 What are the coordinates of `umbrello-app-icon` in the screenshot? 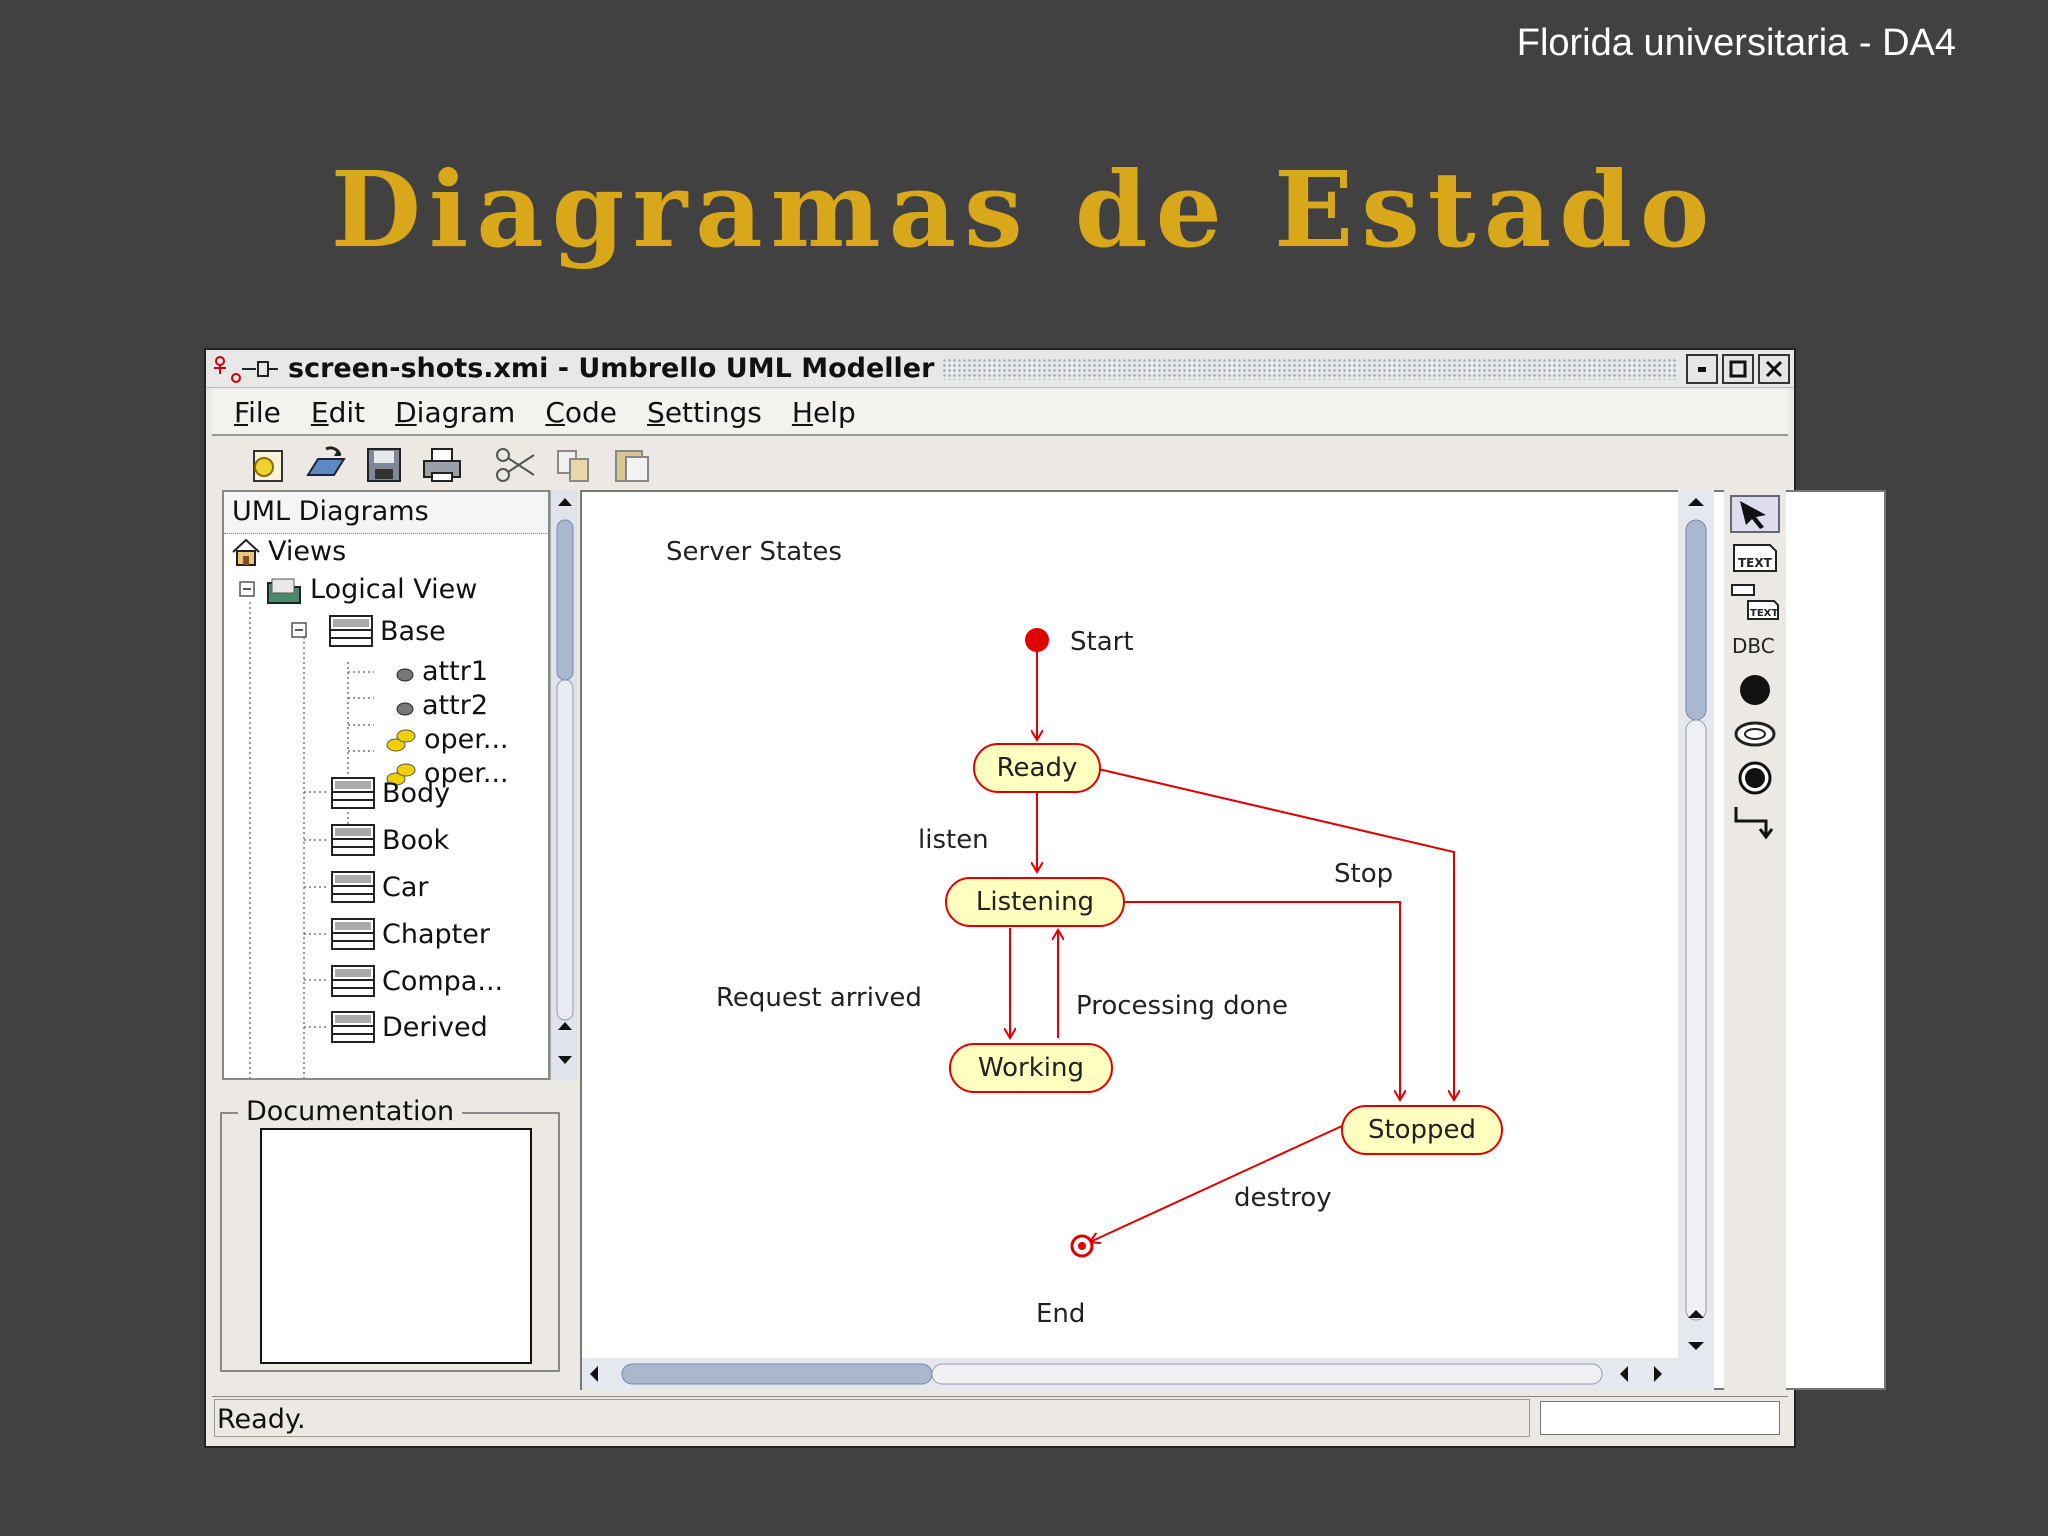 It's located at (246, 369).